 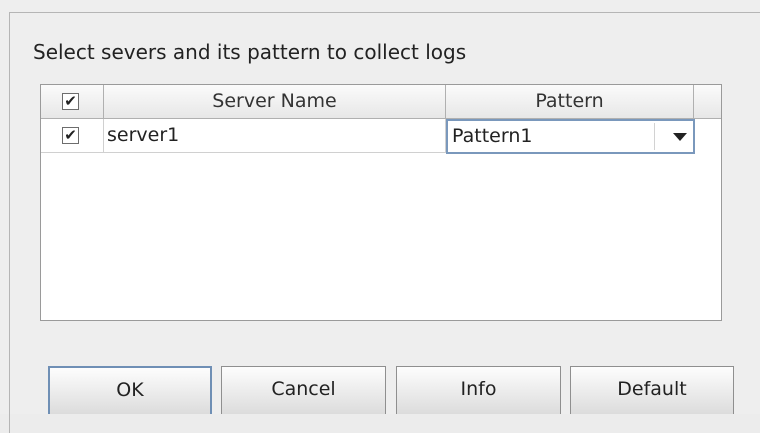 I want to click on column-header-pattern: Pattern, so click(x=570, y=102).